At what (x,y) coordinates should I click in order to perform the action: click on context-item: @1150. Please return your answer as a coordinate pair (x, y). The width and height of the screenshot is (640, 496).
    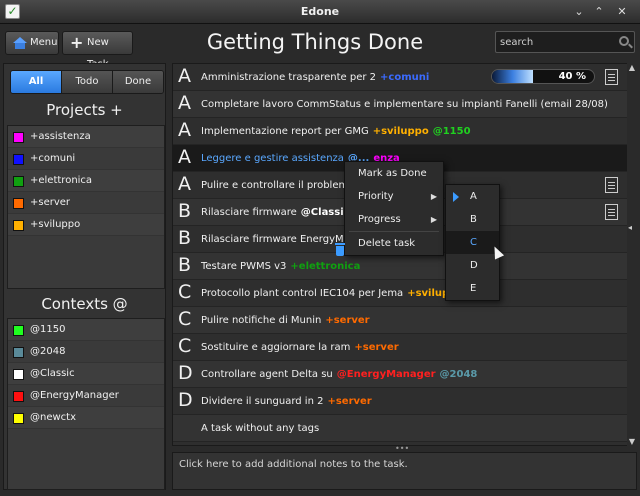
    Looking at the image, I should click on (86, 330).